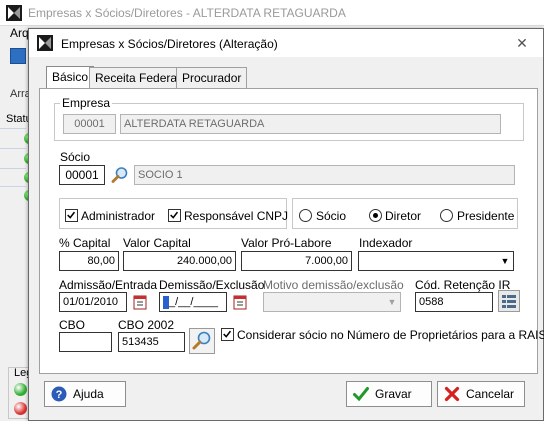 Image resolution: width=544 pixels, height=421 pixels. I want to click on socio-code-input: 00001, so click(82, 175).